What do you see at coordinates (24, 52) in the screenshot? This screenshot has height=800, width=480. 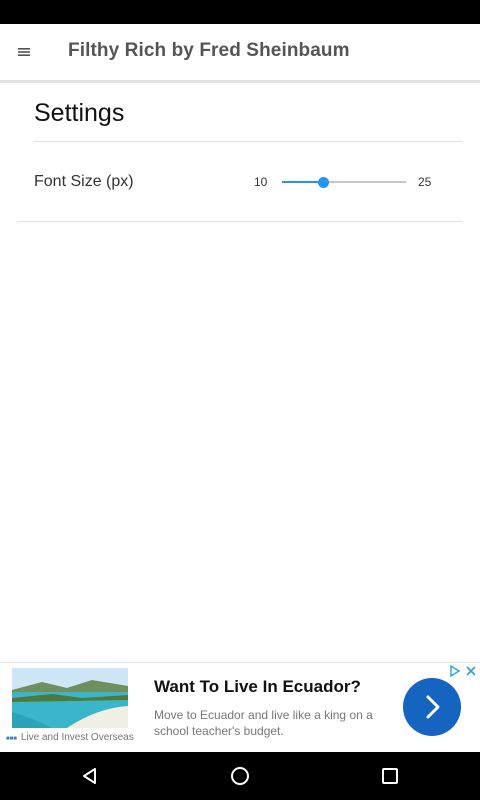 I see `hamburger-menu-icon` at bounding box center [24, 52].